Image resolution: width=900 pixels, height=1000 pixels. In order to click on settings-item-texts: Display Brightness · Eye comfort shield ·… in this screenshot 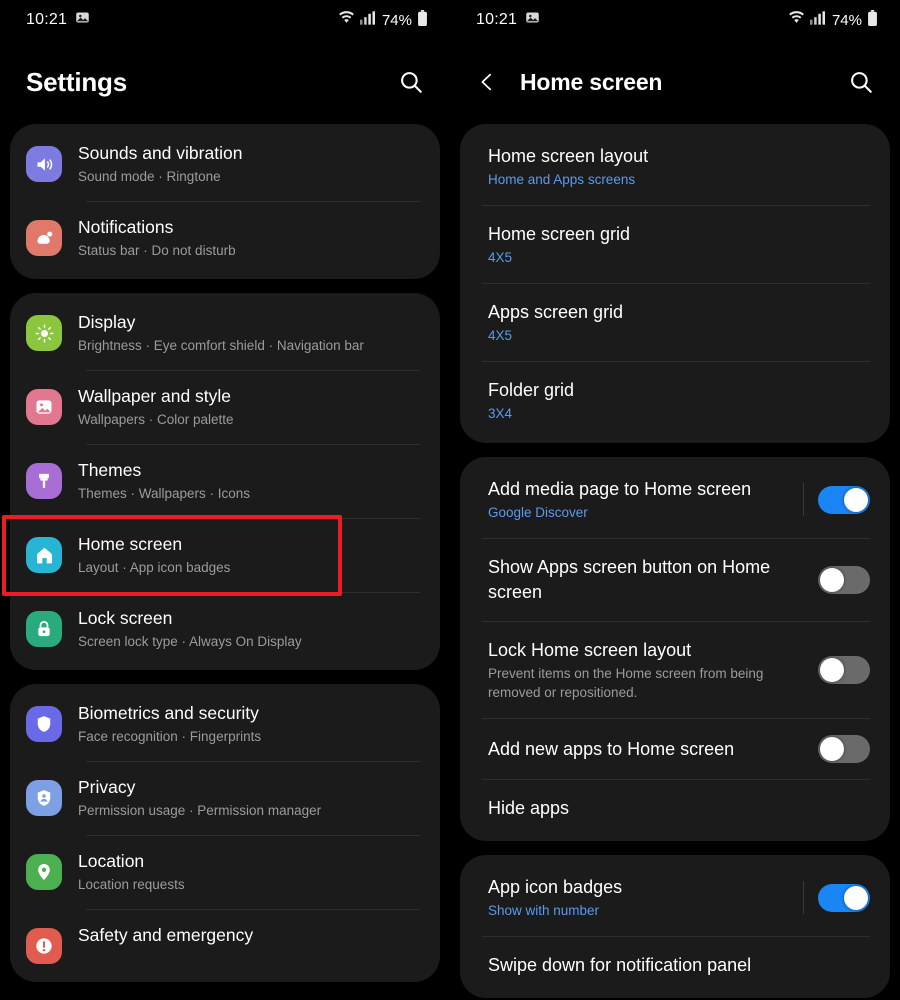, I will do `click(250, 333)`.